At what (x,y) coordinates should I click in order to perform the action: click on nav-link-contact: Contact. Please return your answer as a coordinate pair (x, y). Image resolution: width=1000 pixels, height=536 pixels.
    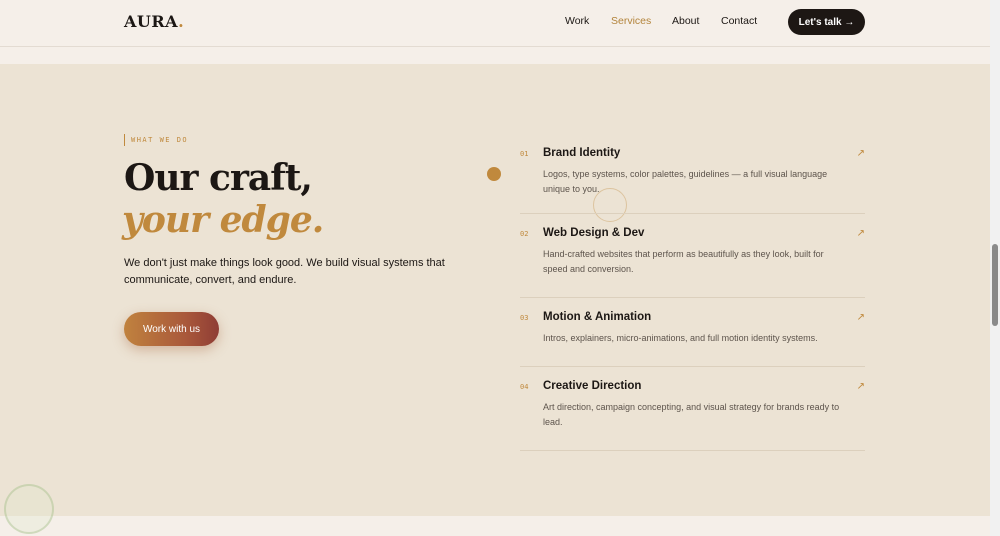
    Looking at the image, I should click on (739, 21).